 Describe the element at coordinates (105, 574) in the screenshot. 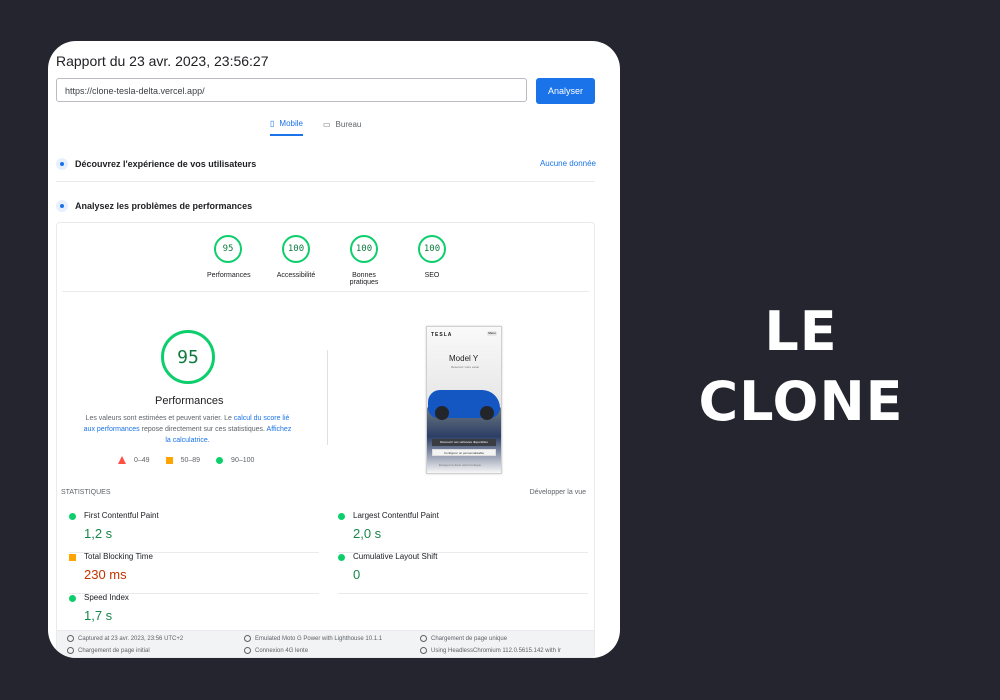

I see `metric-value: 230 ms` at that location.